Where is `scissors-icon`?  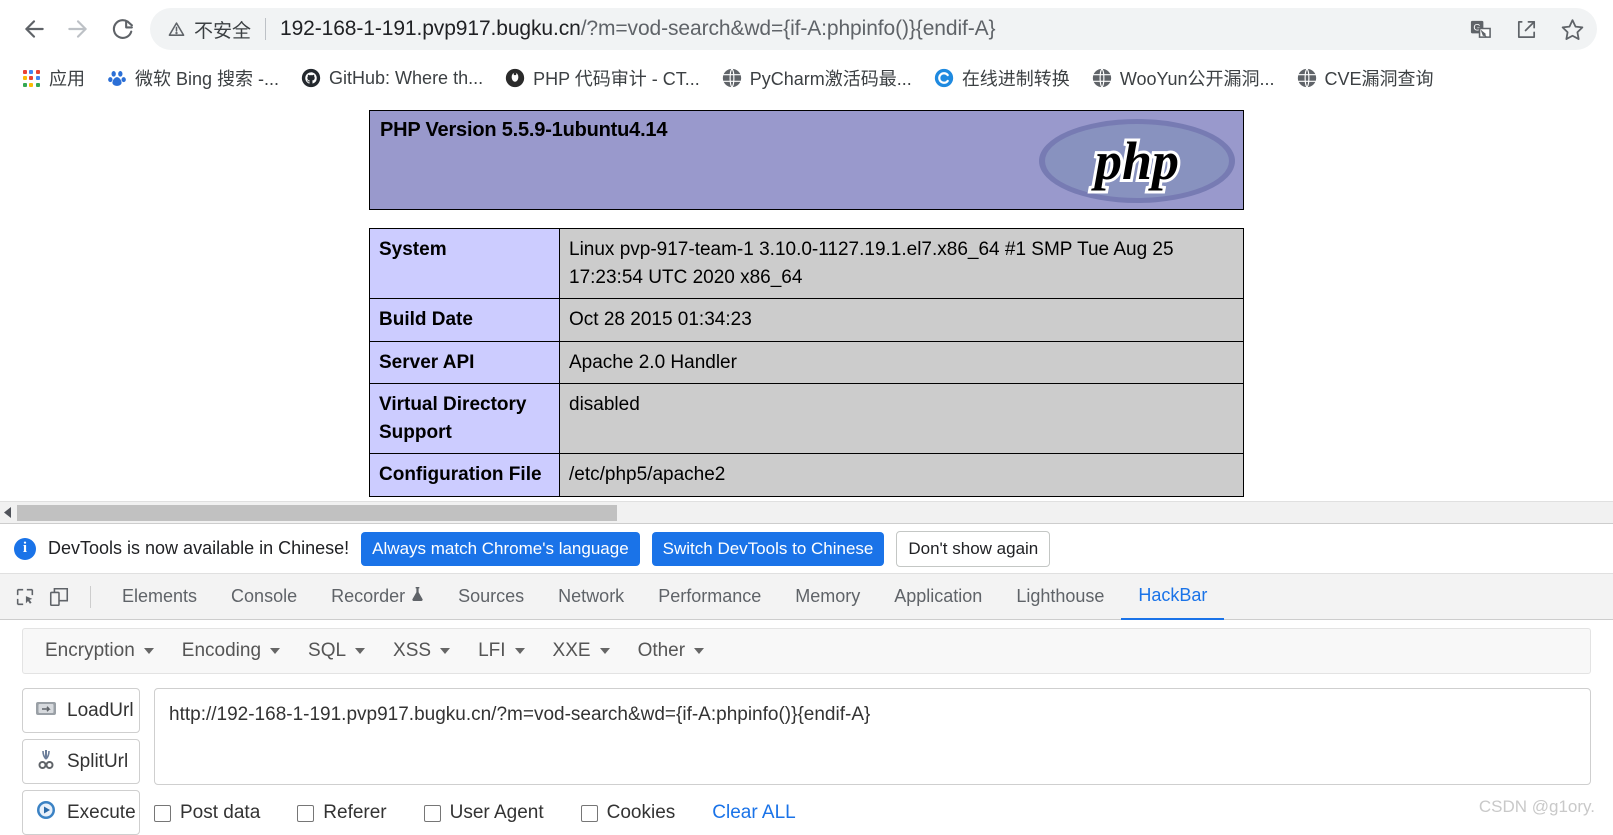
scissors-icon is located at coordinates (46, 762).